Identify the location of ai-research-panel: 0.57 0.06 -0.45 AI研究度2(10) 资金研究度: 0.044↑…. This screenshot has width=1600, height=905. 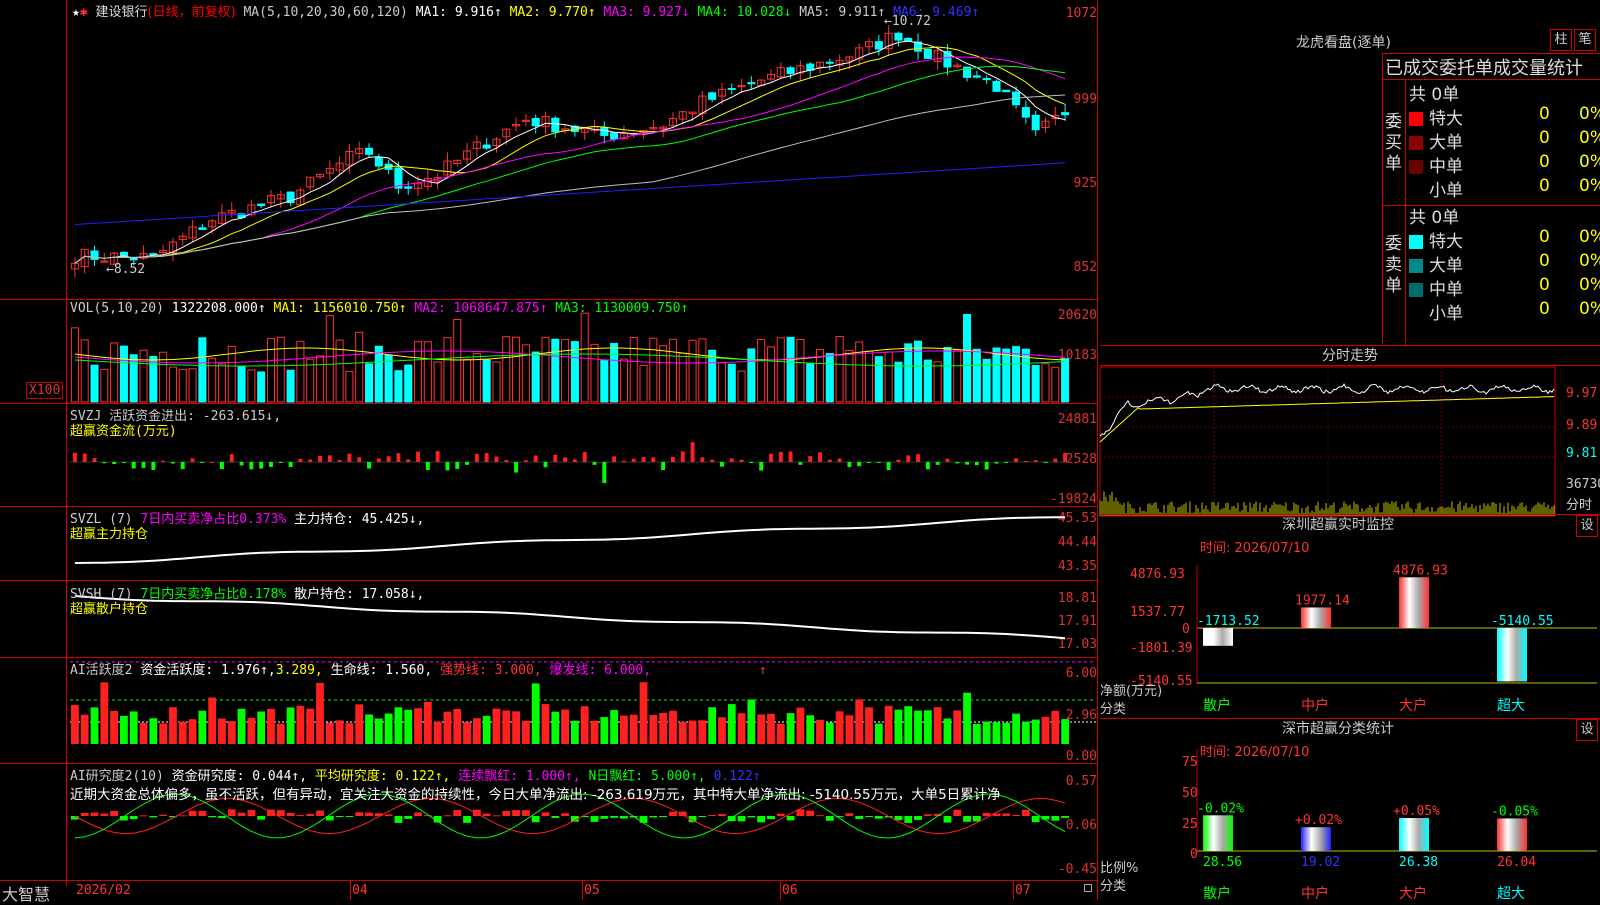
(548, 822).